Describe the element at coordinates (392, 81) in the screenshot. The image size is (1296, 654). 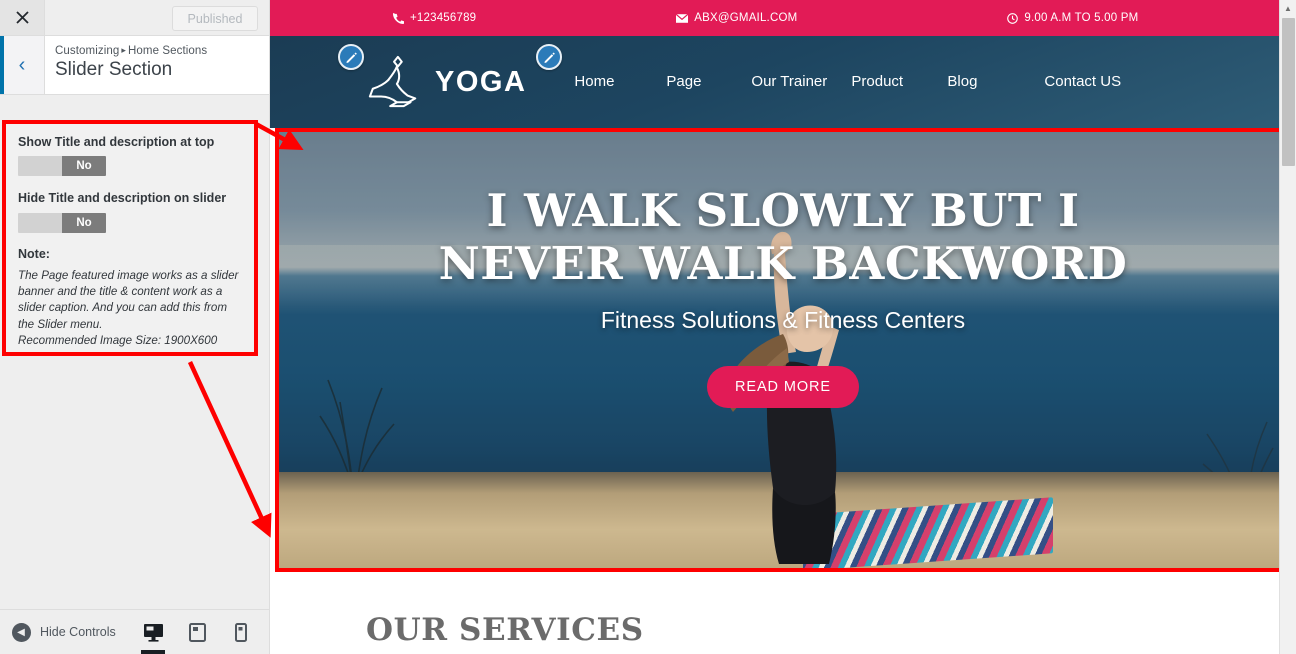
I see `yoga-pose-icon` at that location.